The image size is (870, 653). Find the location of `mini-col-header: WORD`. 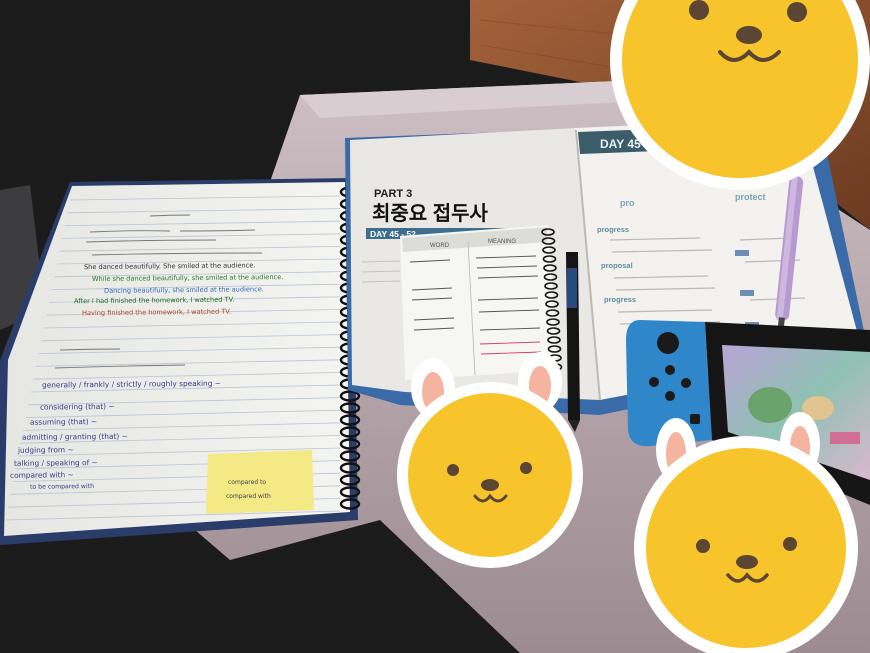

mini-col-header: WORD is located at coordinates (440, 246).